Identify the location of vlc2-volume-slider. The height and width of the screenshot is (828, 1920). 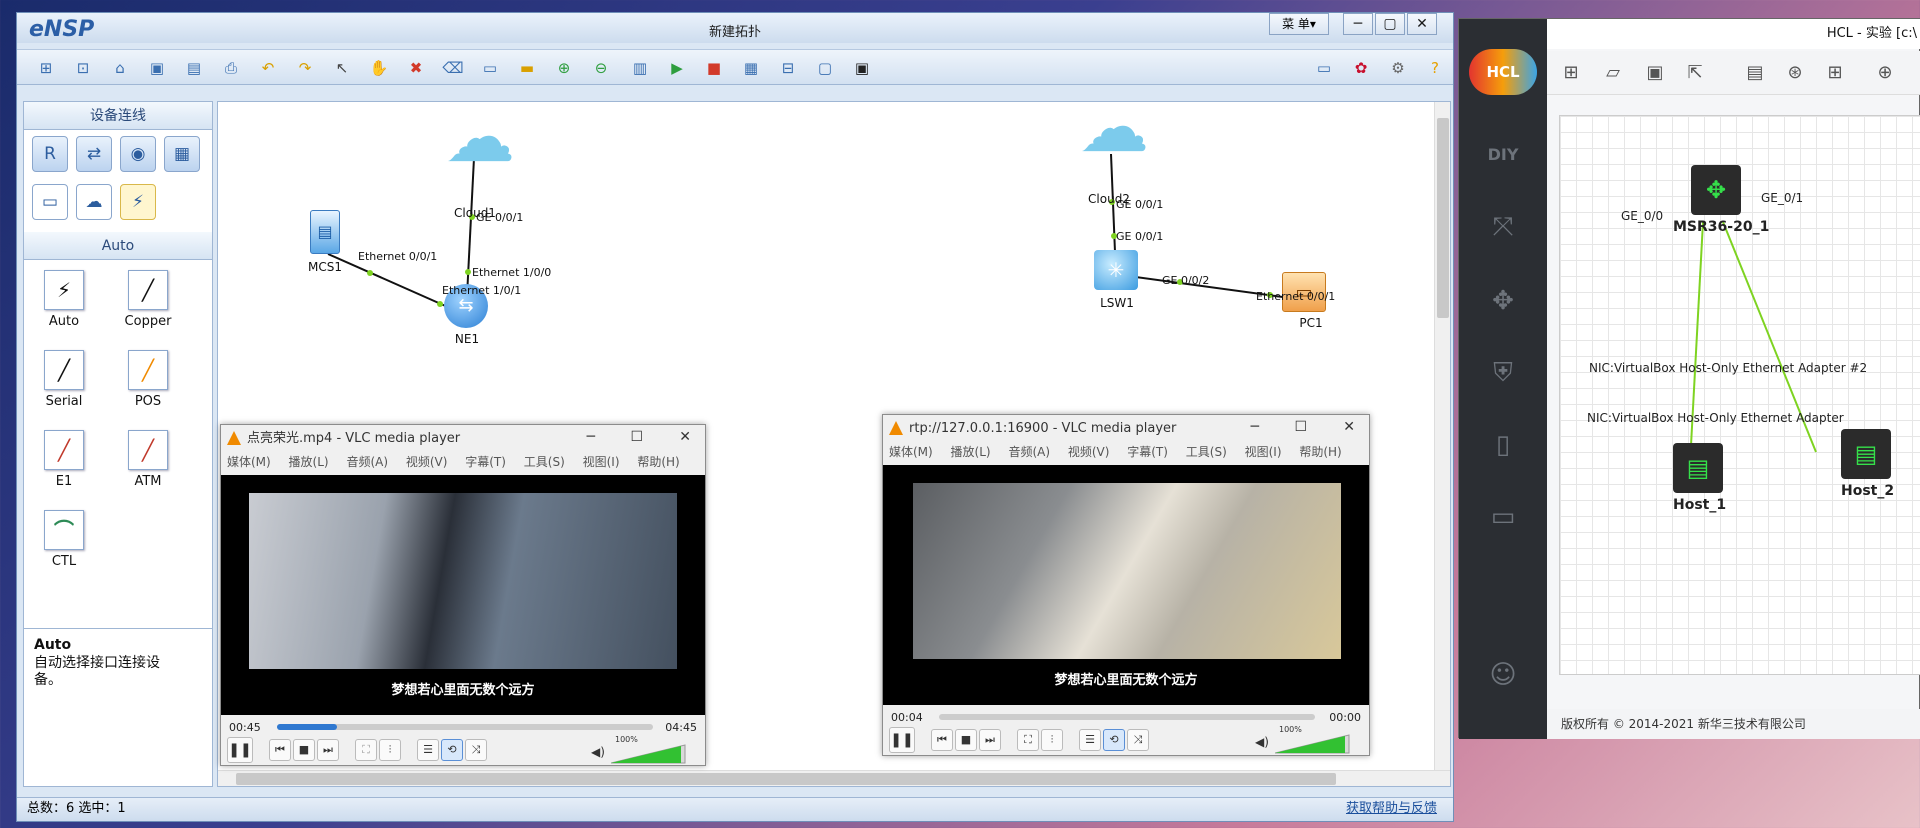
(1313, 744).